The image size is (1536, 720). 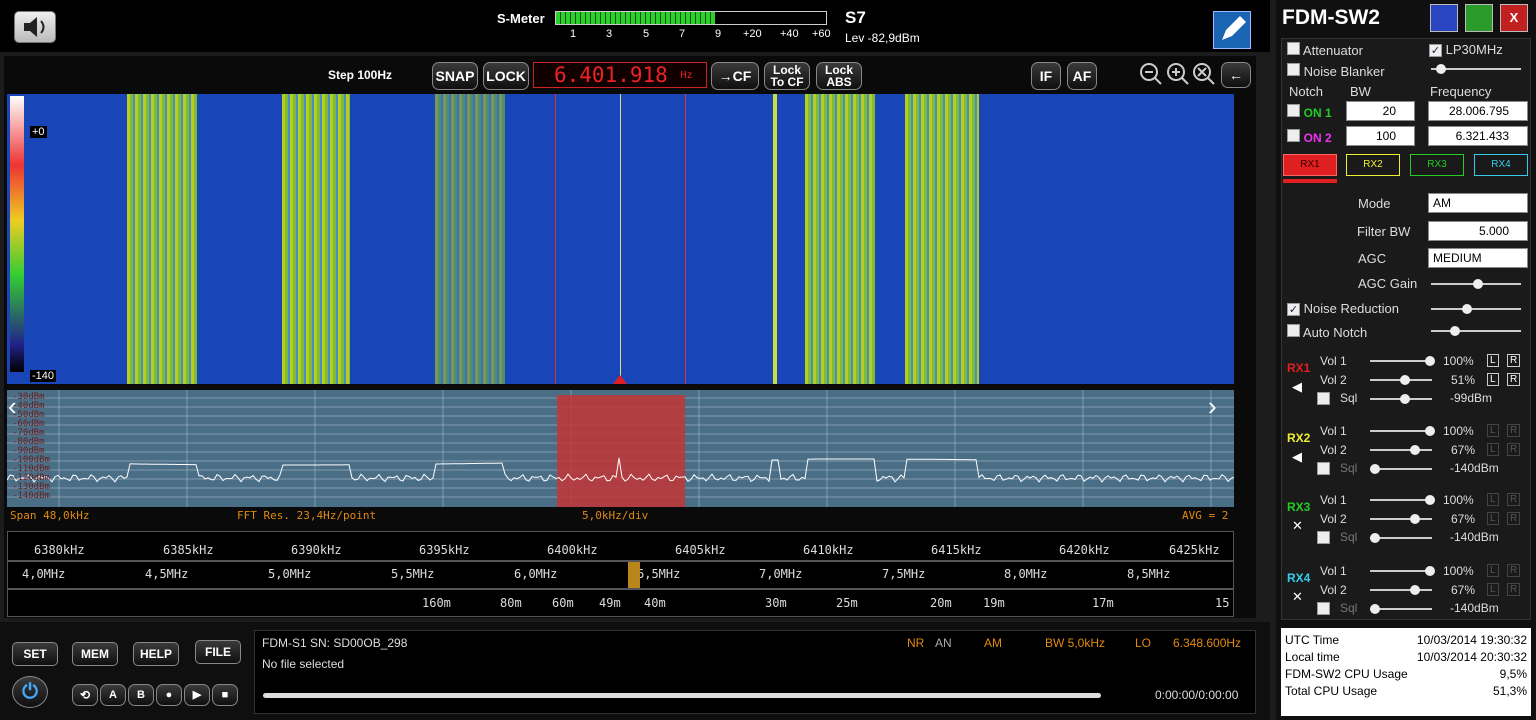 What do you see at coordinates (1179, 75) in the screenshot?
I see `zoom-icons` at bounding box center [1179, 75].